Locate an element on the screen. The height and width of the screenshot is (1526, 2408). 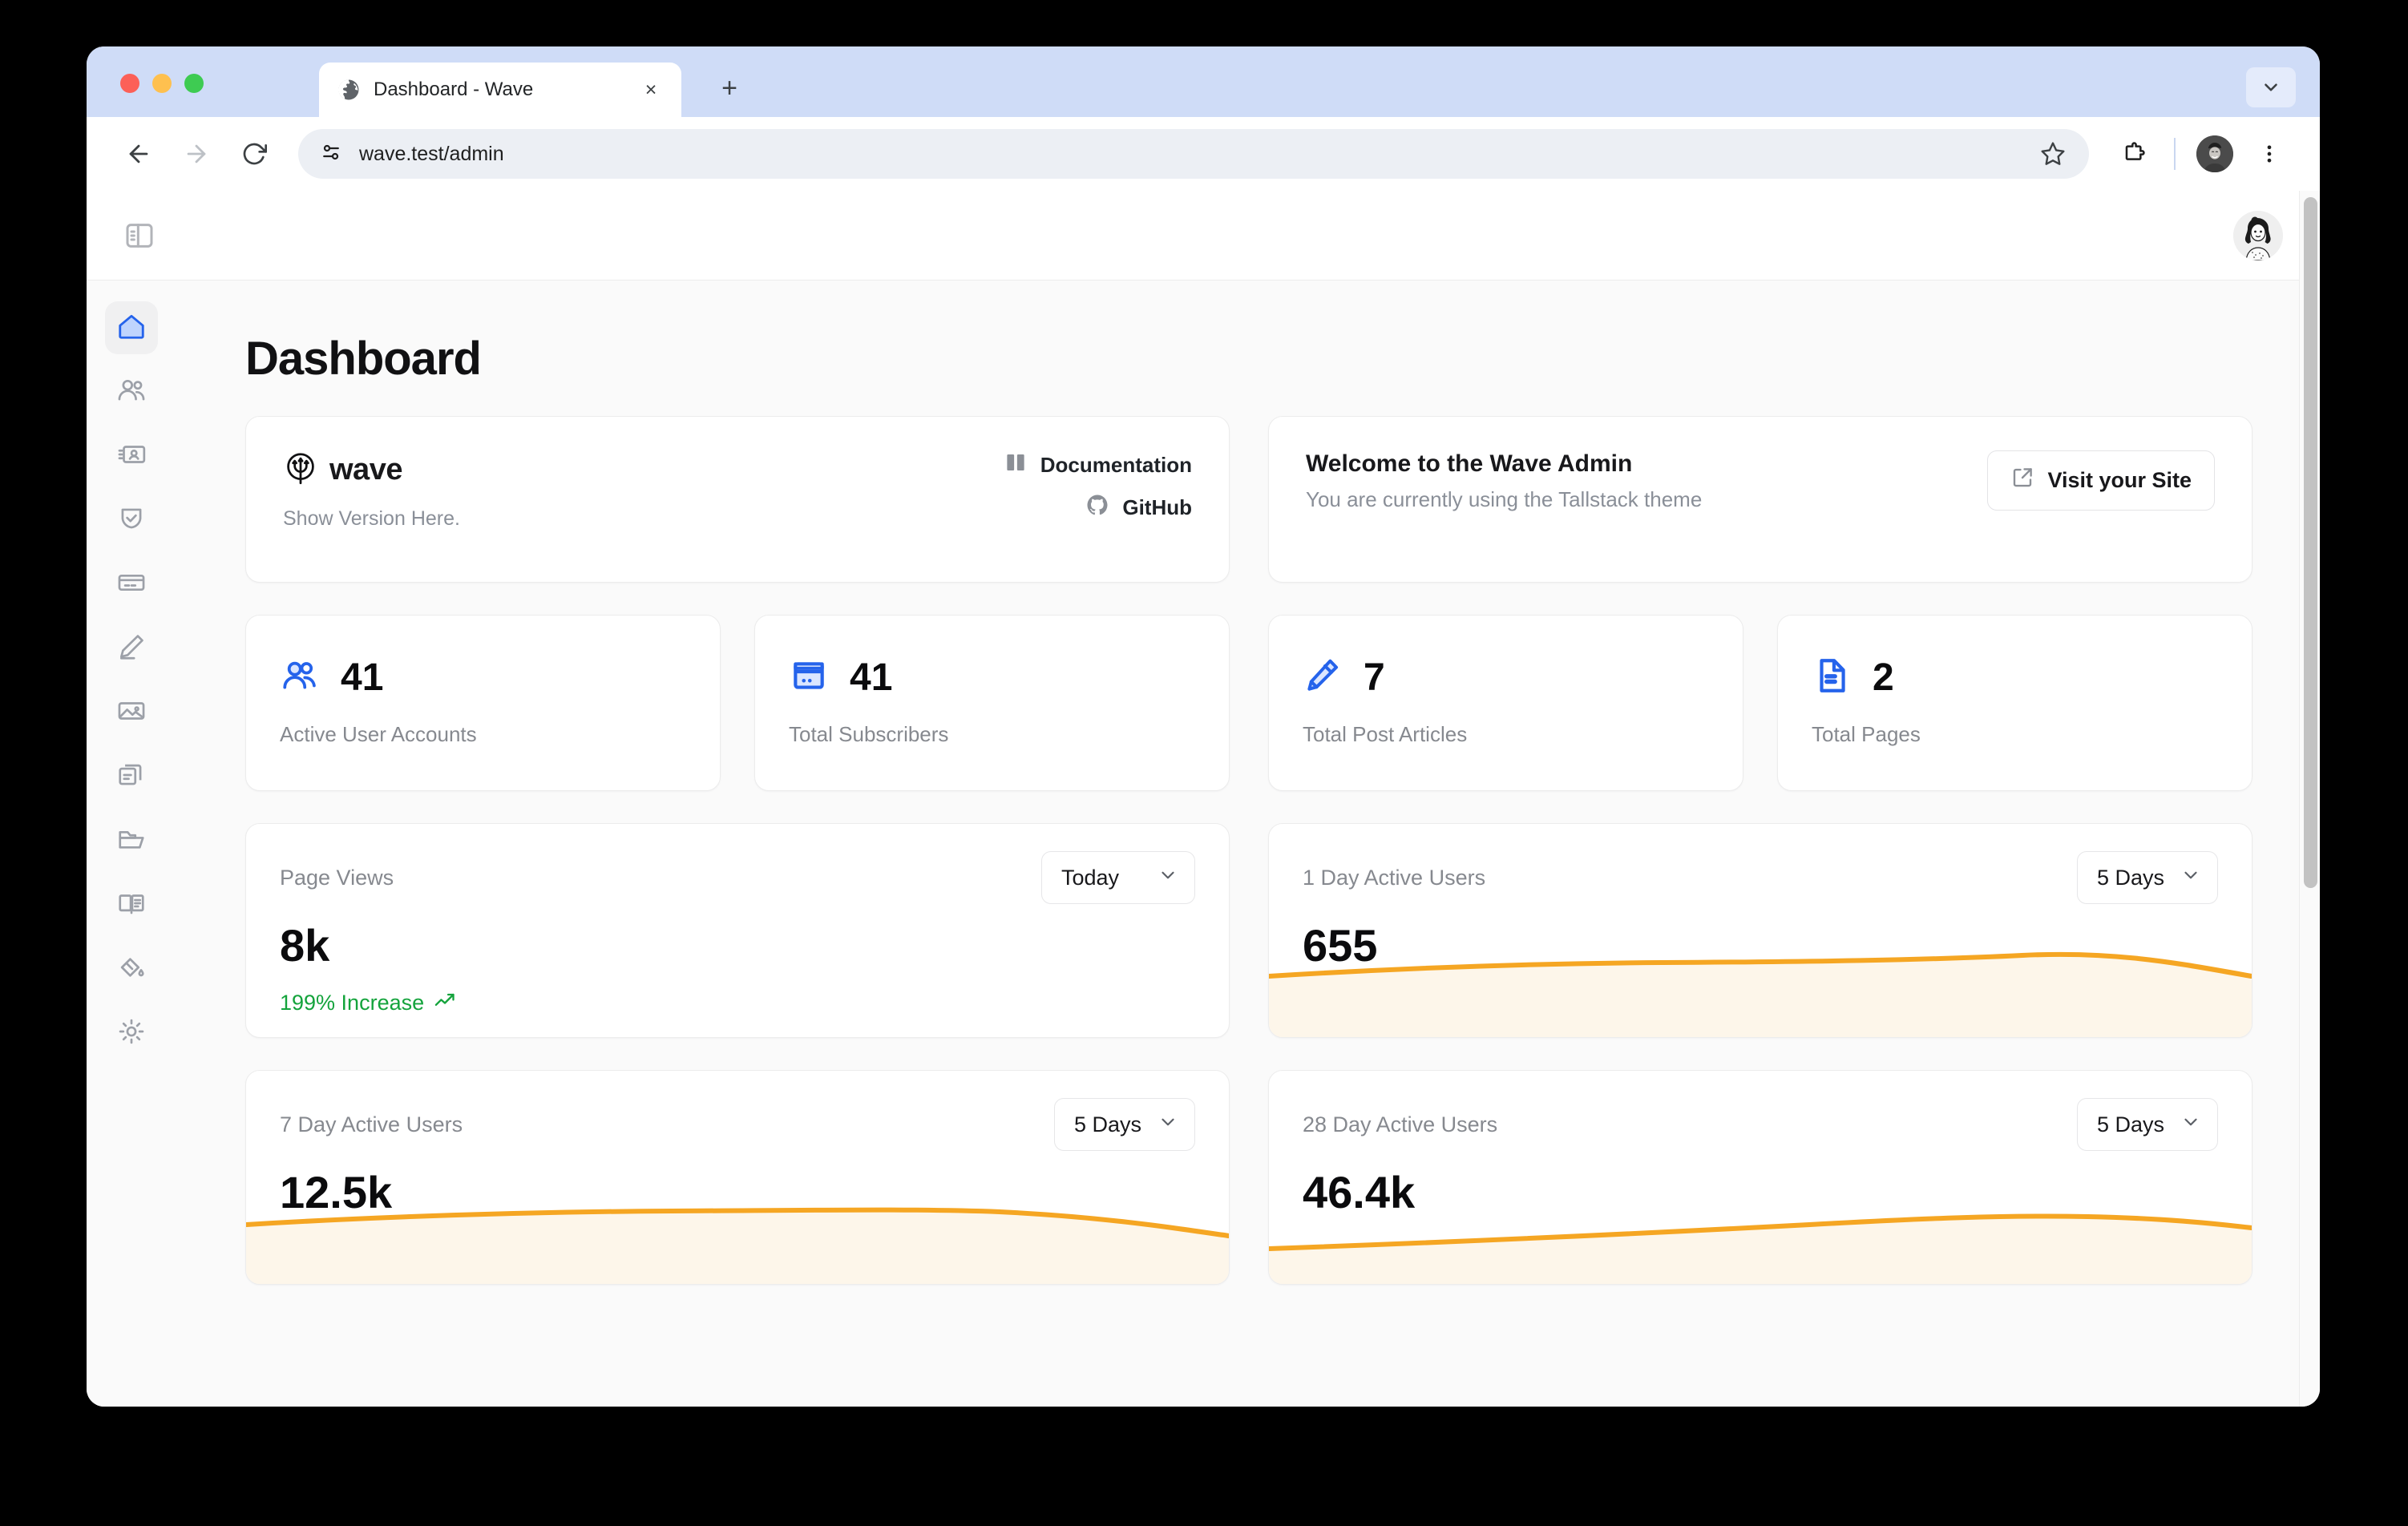
browser-tab: Dashboard - Wave × is located at coordinates (500, 90).